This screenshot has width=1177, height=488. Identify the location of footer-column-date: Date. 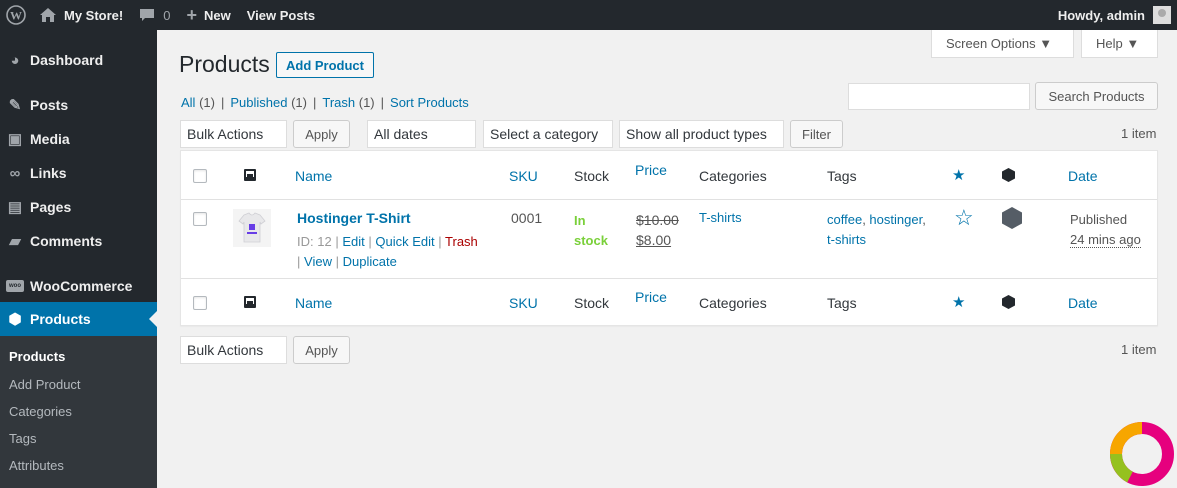
(1083, 303).